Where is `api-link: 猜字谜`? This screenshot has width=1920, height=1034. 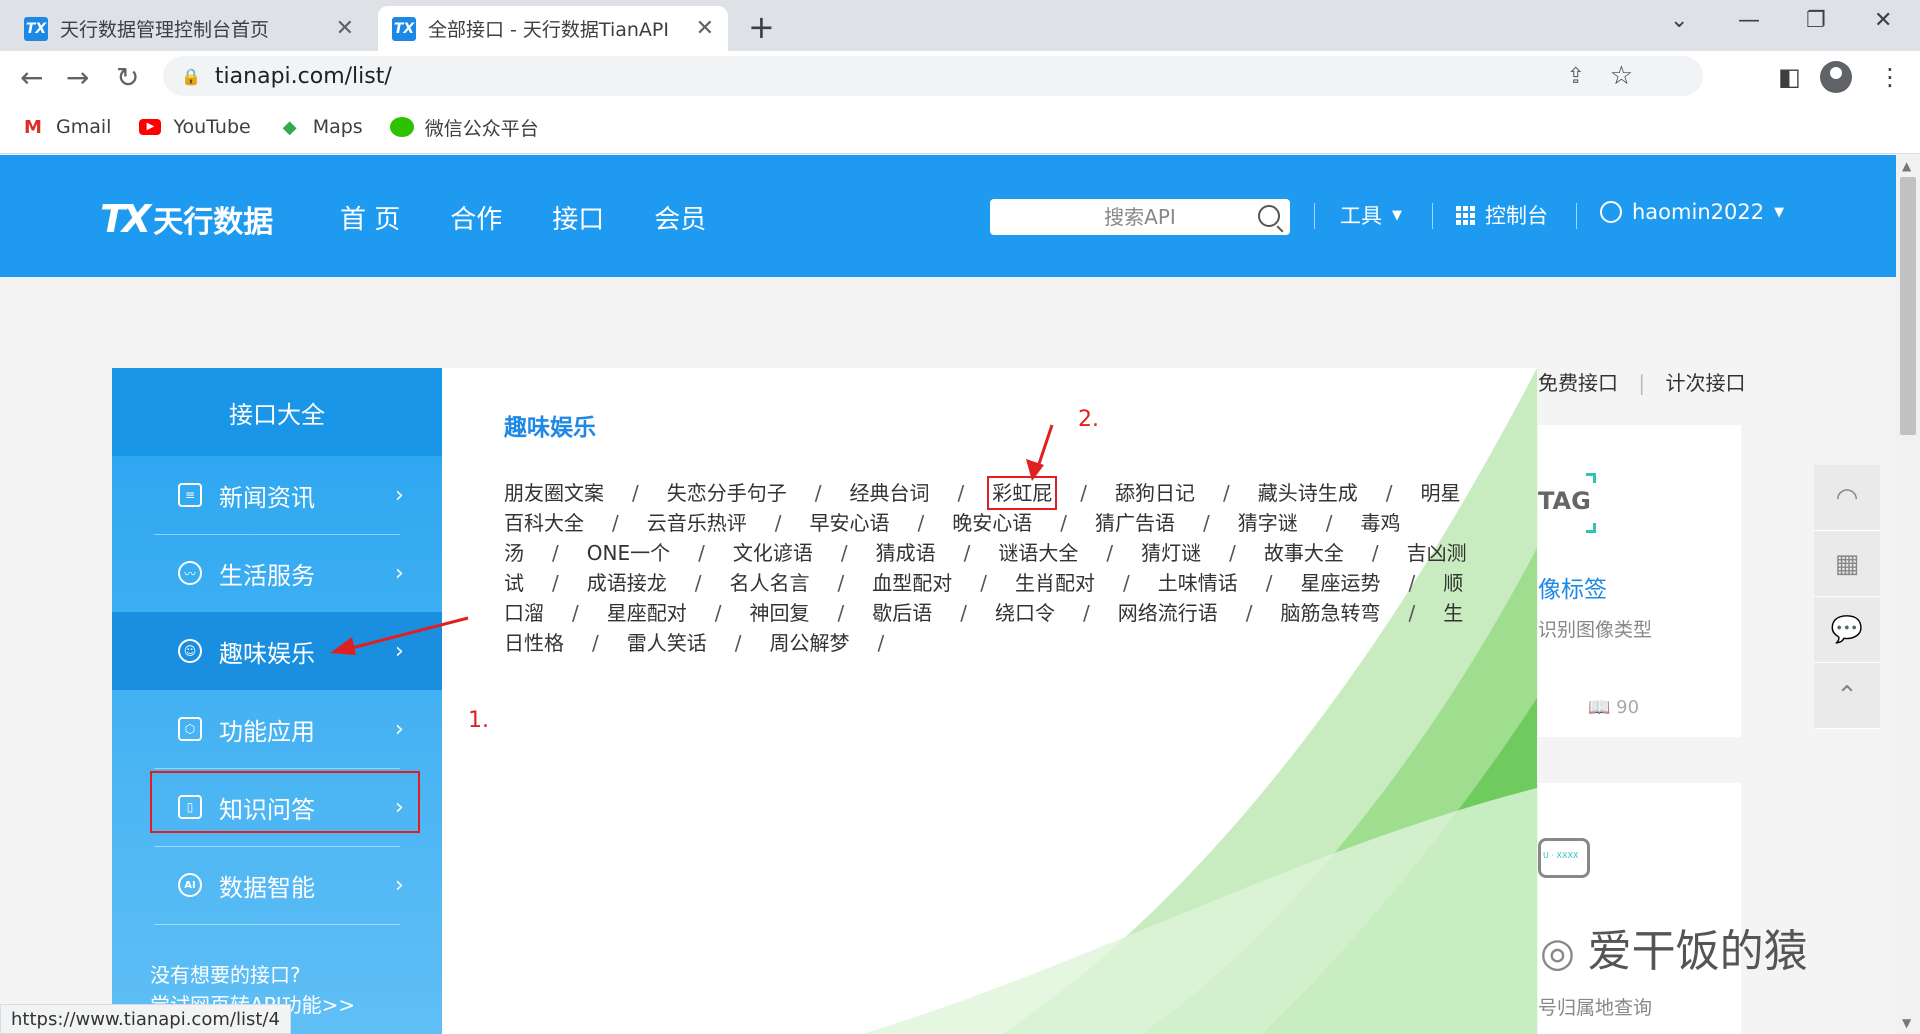 api-link: 猜字谜 is located at coordinates (1268, 523).